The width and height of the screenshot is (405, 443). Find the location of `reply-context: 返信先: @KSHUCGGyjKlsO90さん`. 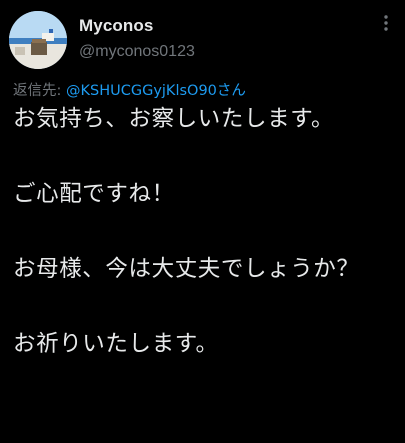

reply-context: 返信先: @KSHUCGGyjKlsO90さん is located at coordinates (129, 89).